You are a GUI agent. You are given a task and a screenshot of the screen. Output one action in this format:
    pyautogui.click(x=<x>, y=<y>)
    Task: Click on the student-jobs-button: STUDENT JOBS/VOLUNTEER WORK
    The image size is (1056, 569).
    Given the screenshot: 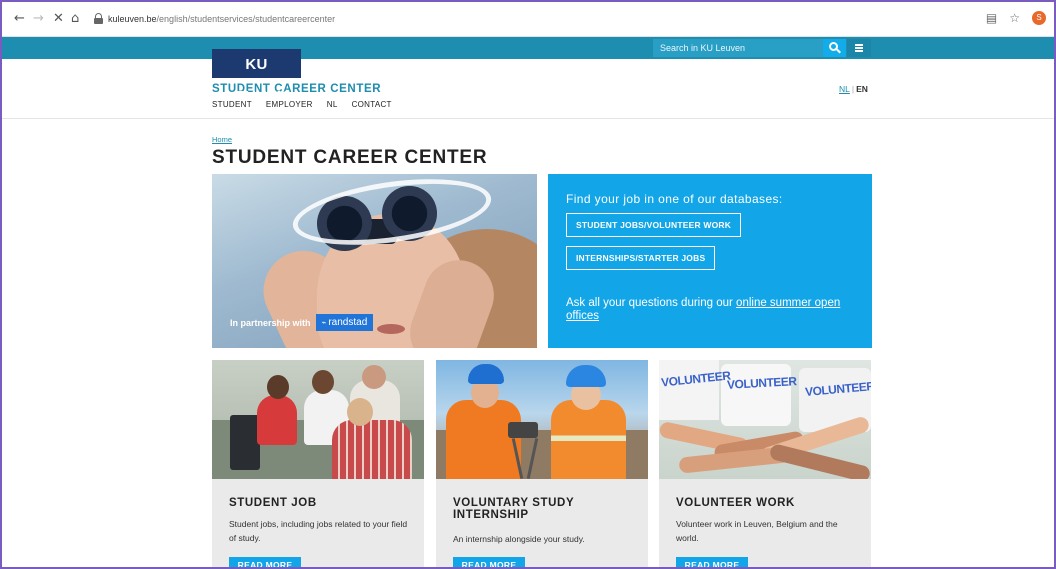 What is the action you would take?
    pyautogui.click(x=654, y=225)
    